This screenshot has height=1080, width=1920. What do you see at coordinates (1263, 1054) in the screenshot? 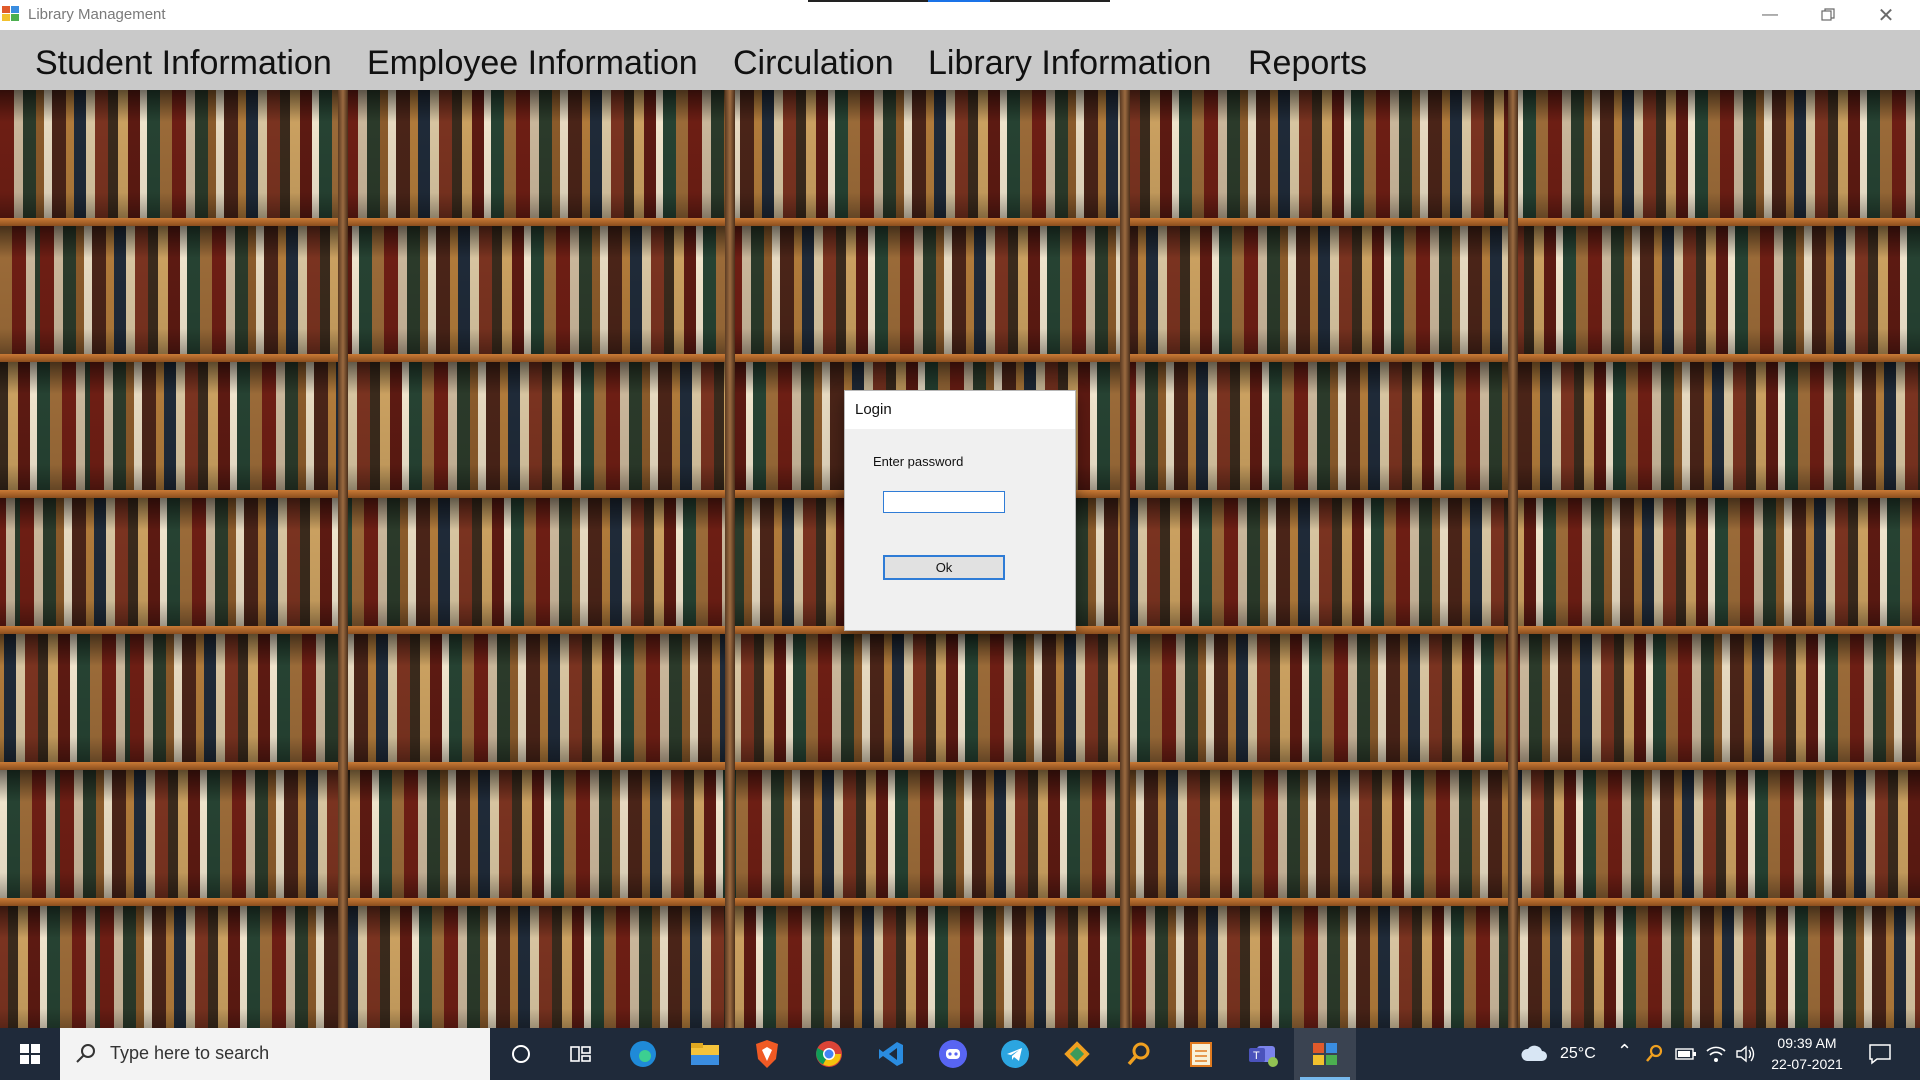
I see `teams-icon: T` at bounding box center [1263, 1054].